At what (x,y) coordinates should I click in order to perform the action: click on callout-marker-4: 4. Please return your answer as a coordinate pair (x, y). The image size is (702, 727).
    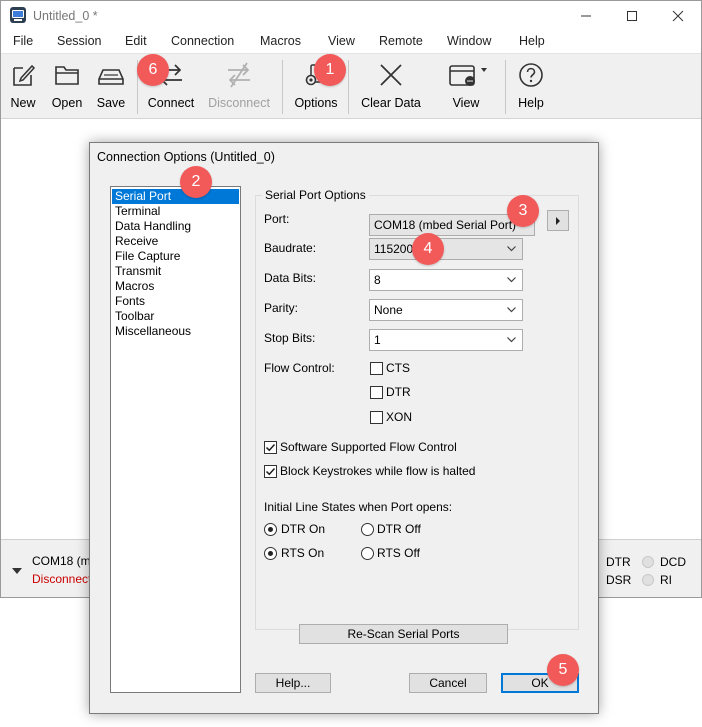
    Looking at the image, I should click on (428, 249).